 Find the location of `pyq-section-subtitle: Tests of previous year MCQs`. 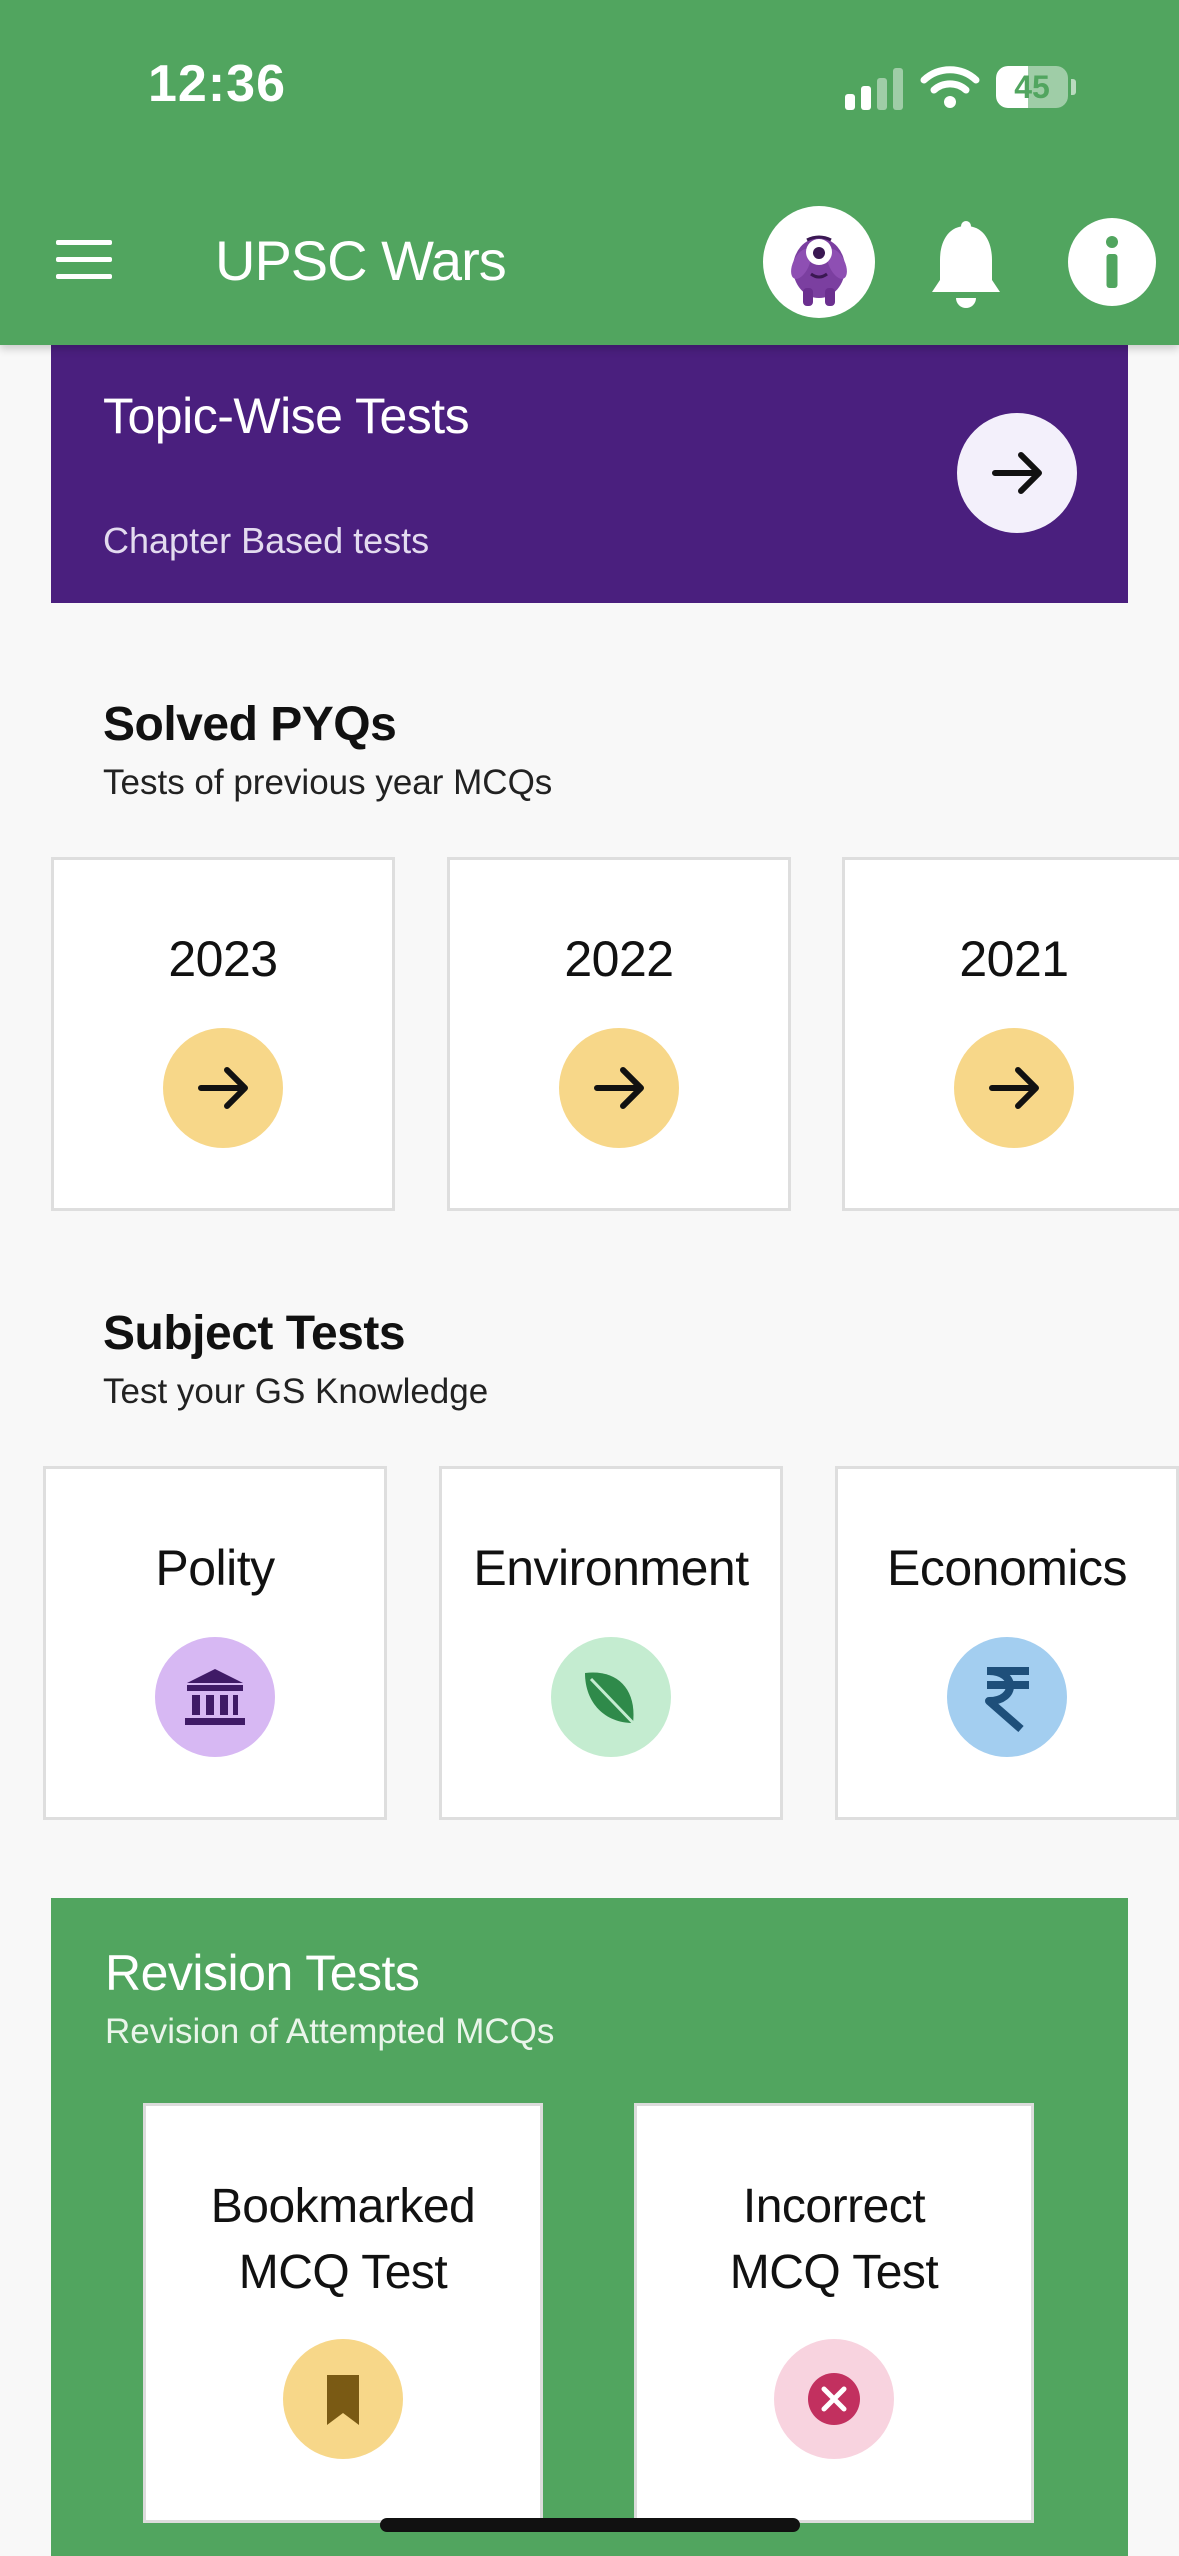

pyq-section-subtitle: Tests of previous year MCQs is located at coordinates (328, 782).